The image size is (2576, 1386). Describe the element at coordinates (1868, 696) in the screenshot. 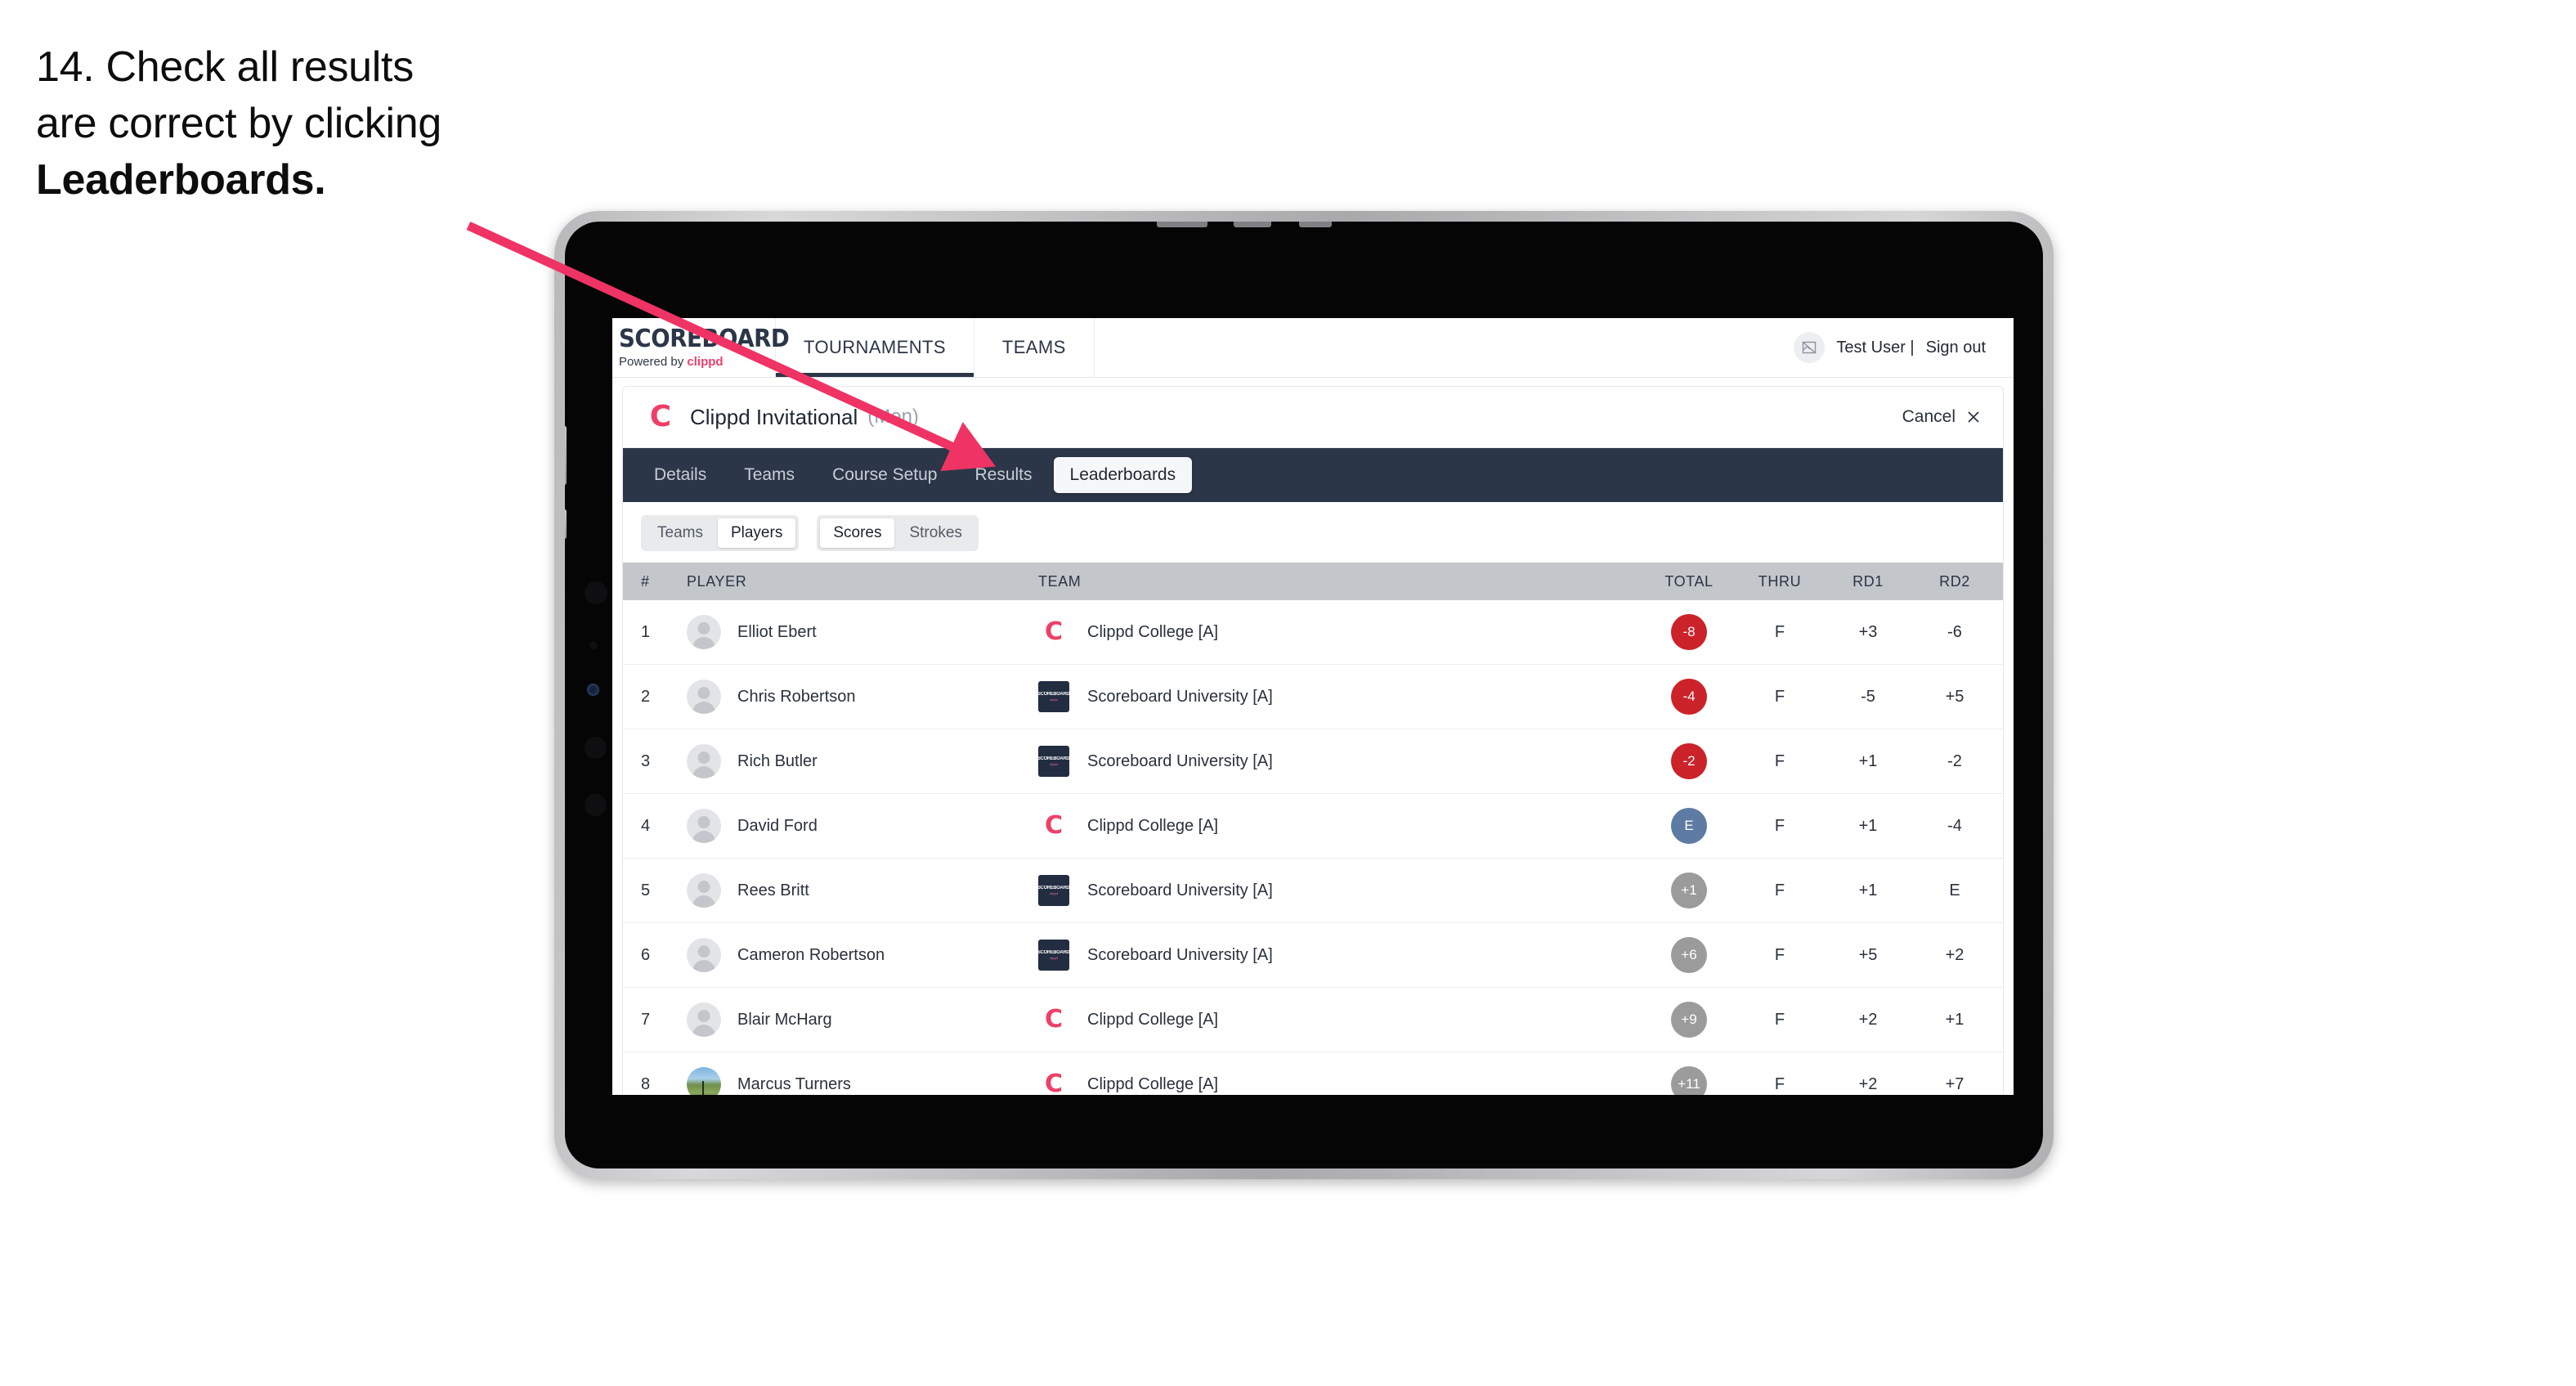

I see `cell-rd1: -5` at that location.